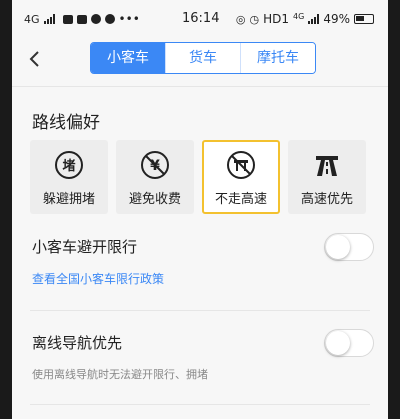 Image resolution: width=400 pixels, height=419 pixels. I want to click on restriction-toggle, so click(349, 247).